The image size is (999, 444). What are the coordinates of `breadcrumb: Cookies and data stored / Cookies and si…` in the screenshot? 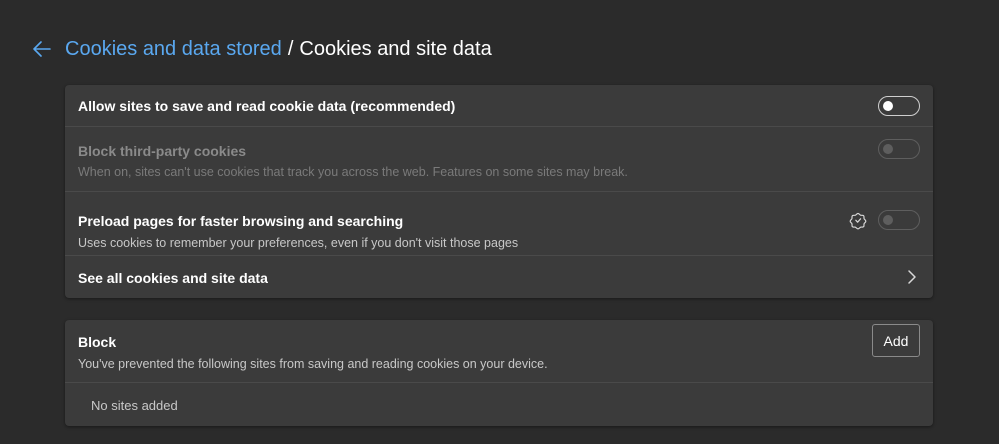 It's located at (261, 49).